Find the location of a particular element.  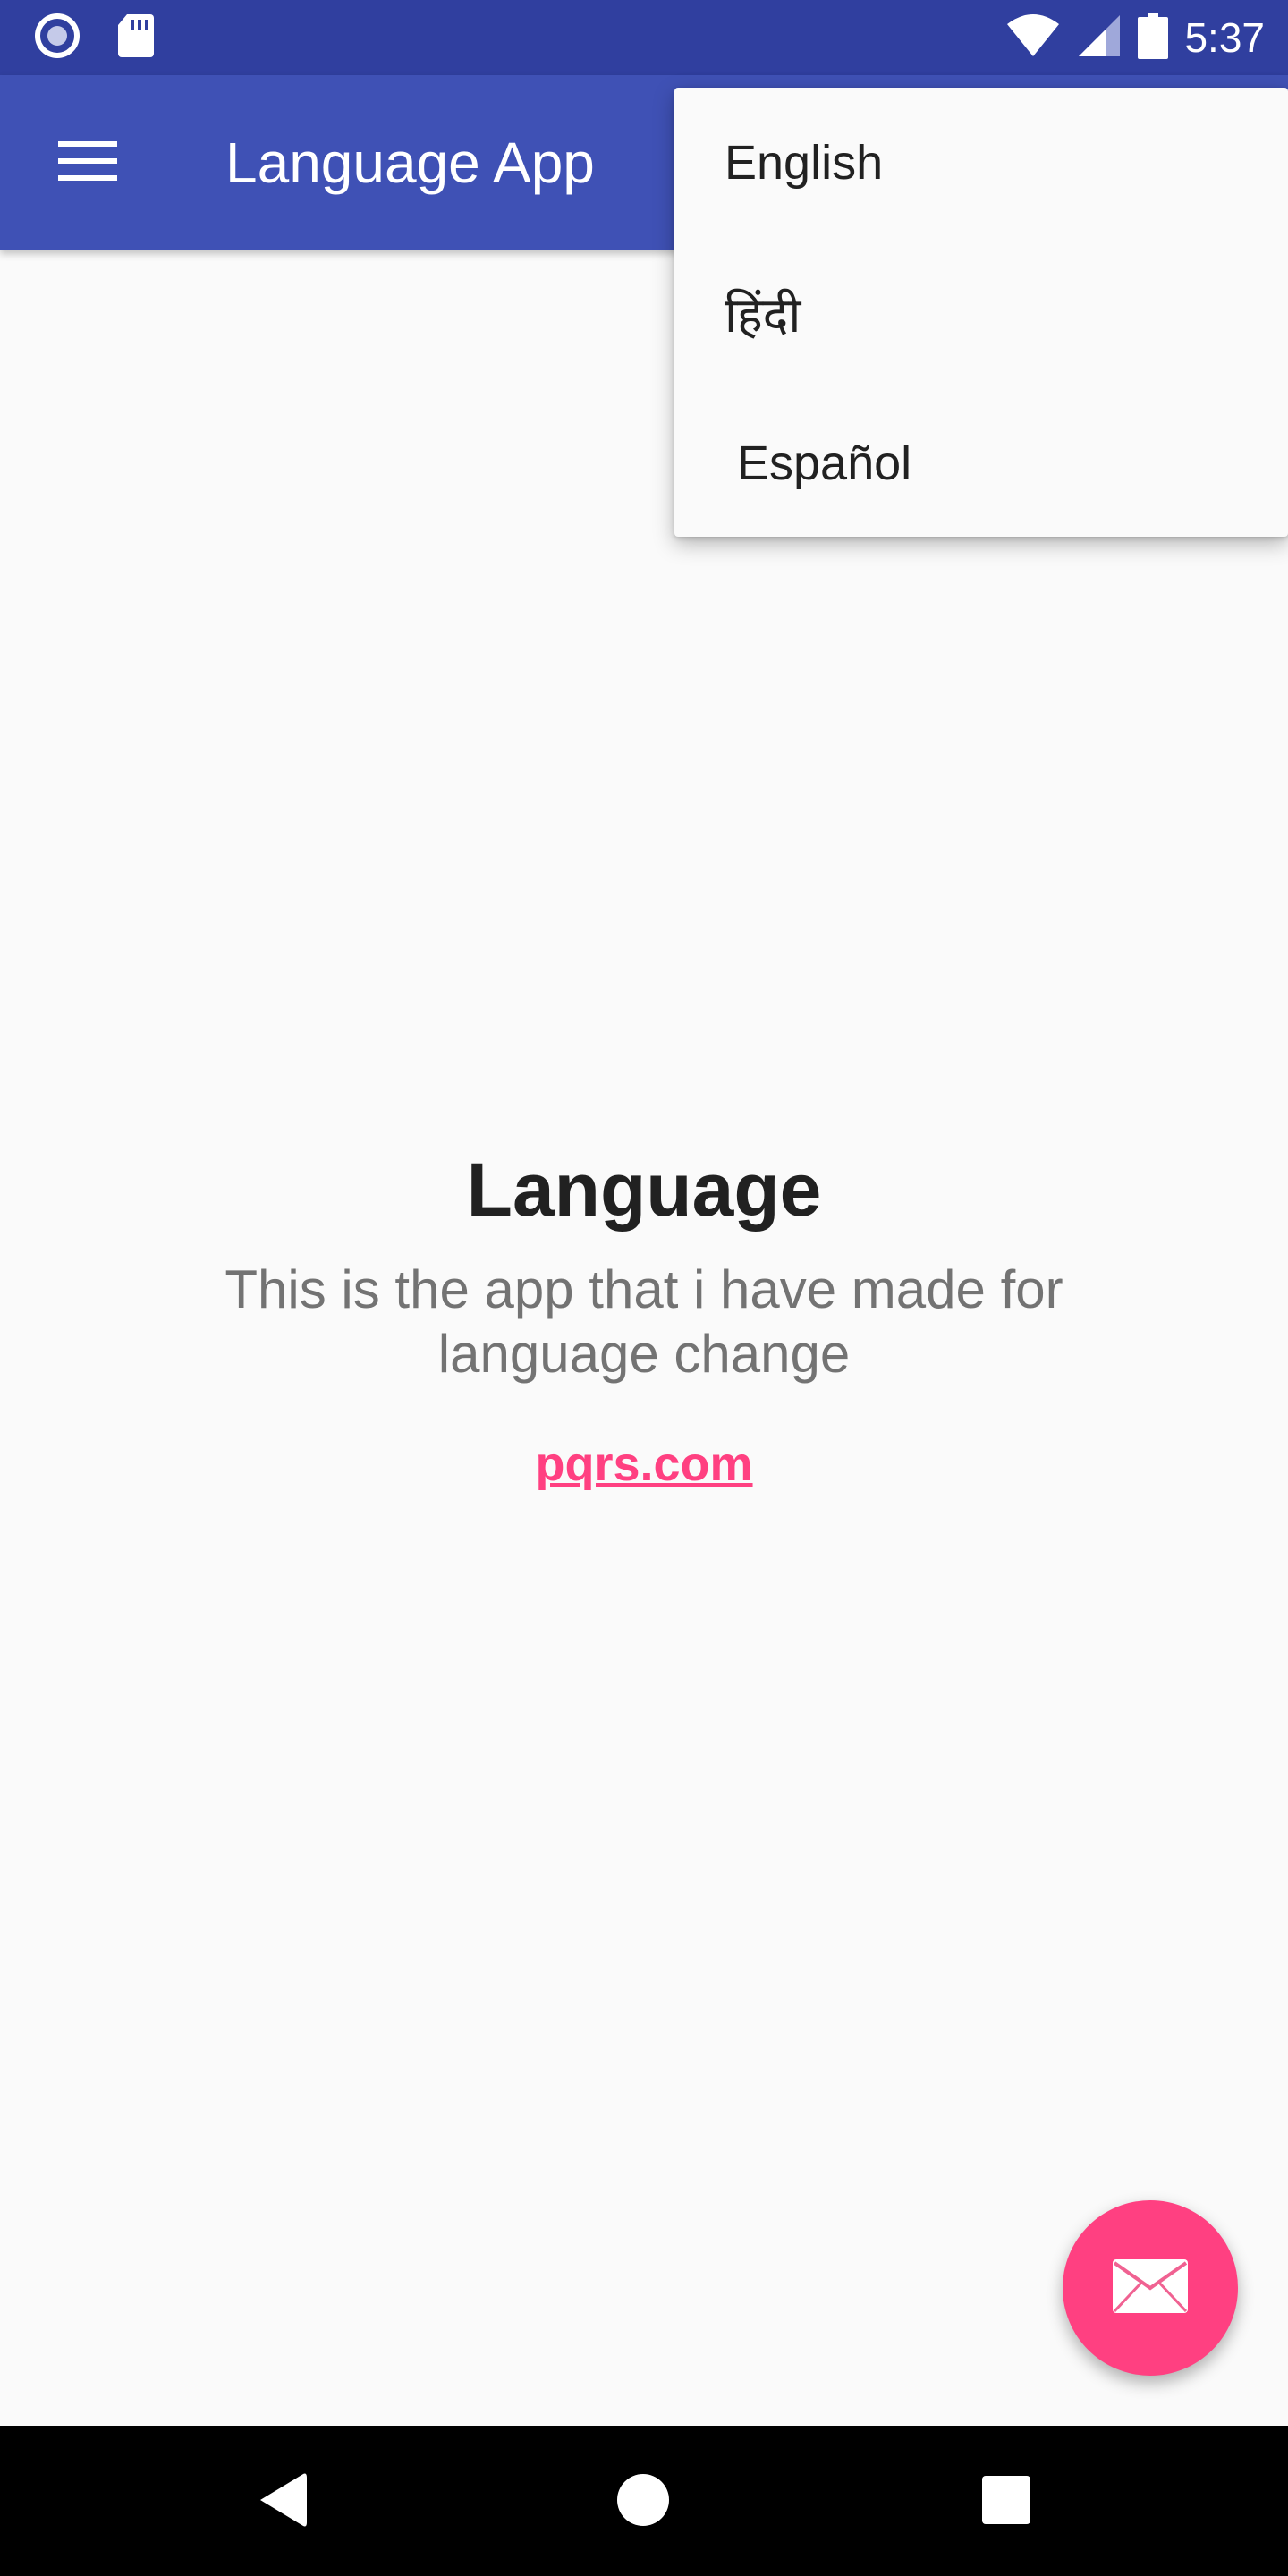

back-icon is located at coordinates (282, 2502).